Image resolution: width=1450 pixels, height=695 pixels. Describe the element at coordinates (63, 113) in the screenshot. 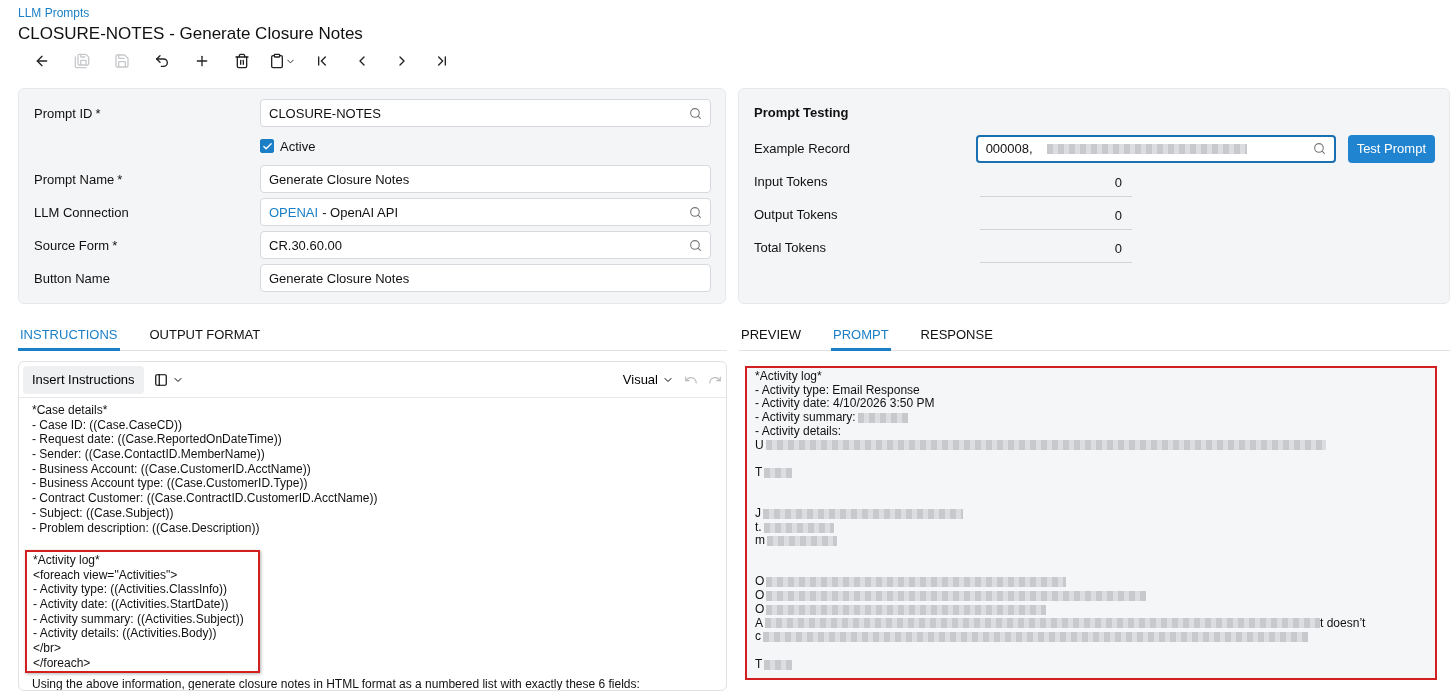

I see `field-label: Prompt ID` at that location.